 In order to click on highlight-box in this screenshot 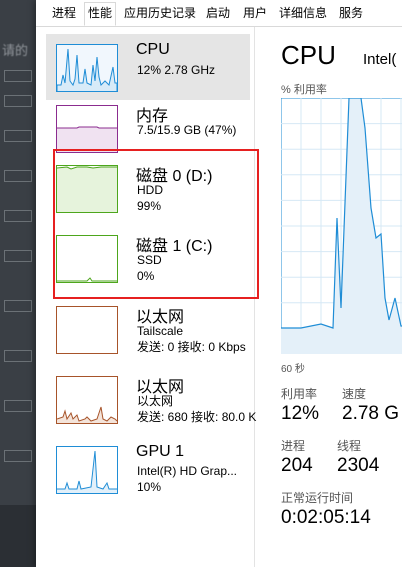, I will do `click(156, 224)`.